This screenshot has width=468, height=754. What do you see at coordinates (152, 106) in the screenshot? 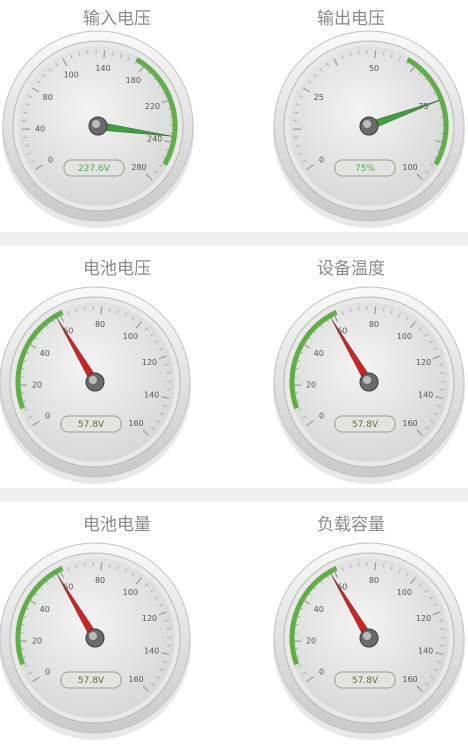
I see `tick-label: 220` at bounding box center [152, 106].